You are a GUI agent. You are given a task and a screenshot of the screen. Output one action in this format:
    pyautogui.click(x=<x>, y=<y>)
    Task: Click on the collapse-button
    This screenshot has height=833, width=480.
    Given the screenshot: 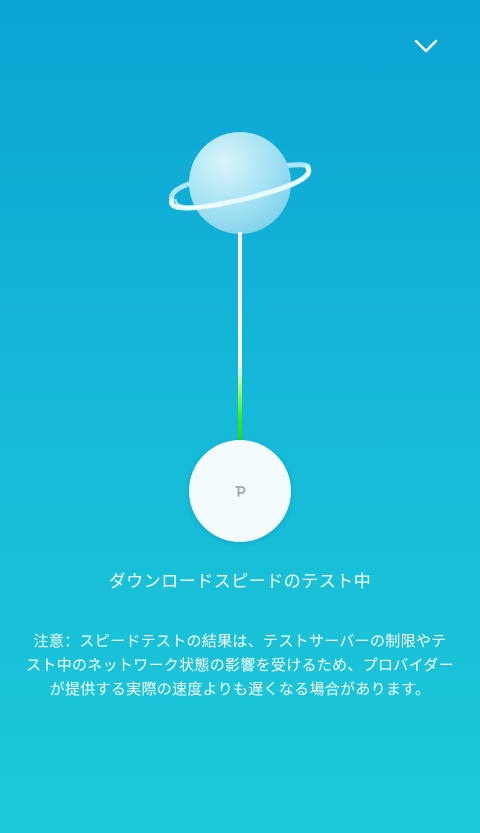 What is the action you would take?
    pyautogui.click(x=426, y=46)
    